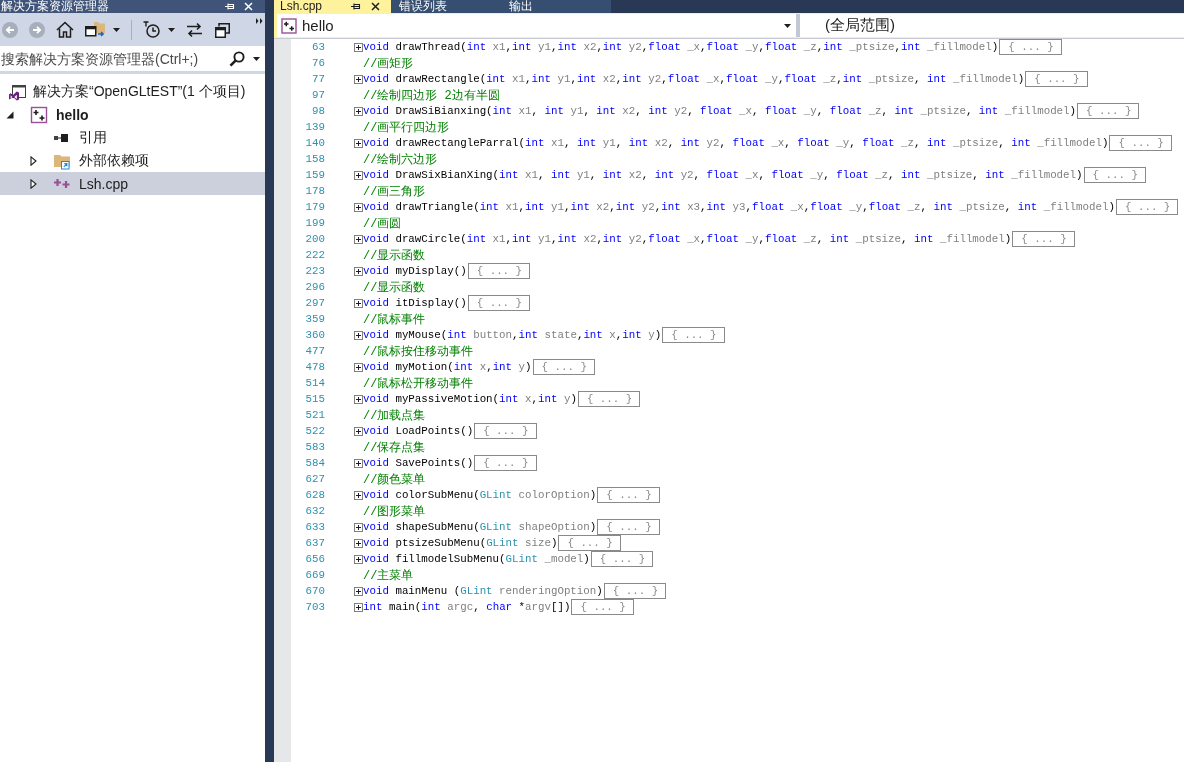 The image size is (1184, 762). I want to click on clock-icon, so click(151, 29).